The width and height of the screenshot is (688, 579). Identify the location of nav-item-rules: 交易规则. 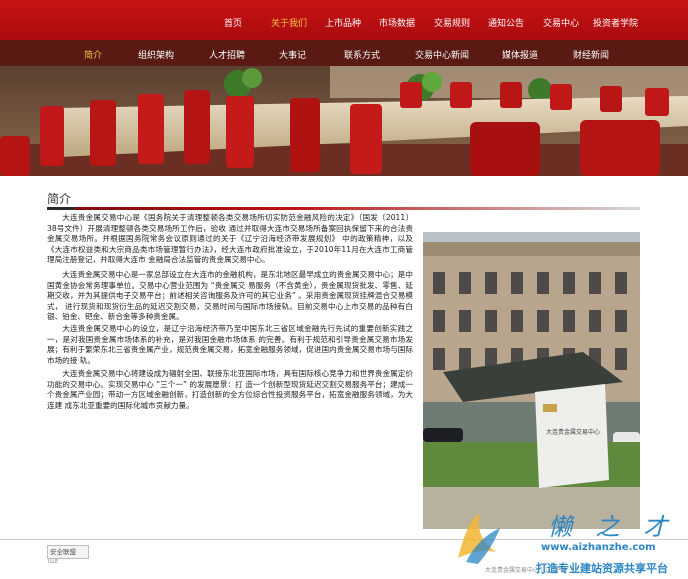
(452, 22).